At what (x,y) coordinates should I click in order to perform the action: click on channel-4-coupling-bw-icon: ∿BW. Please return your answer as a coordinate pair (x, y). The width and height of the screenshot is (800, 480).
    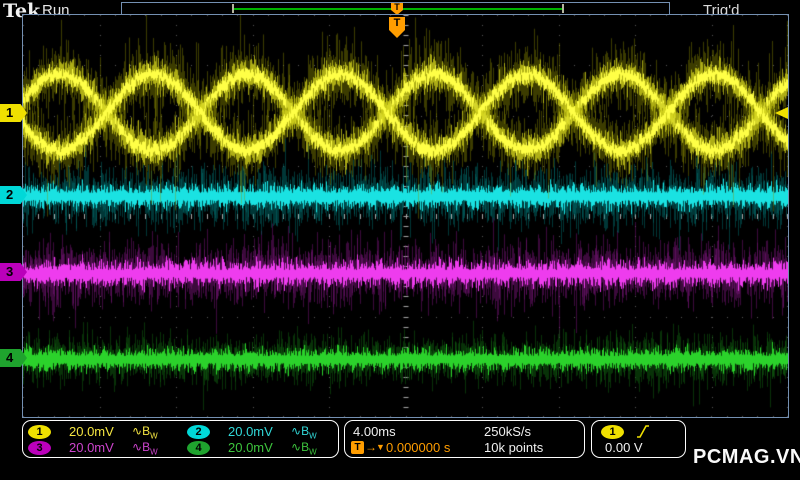
    Looking at the image, I should click on (304, 448).